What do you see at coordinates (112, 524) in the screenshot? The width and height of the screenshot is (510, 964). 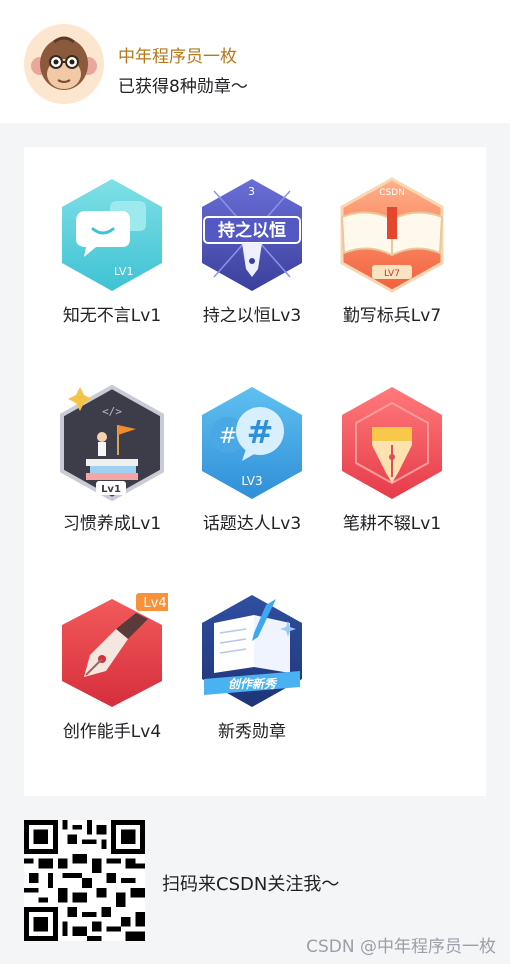 I see `badge-label: 习惯养成Lv1` at bounding box center [112, 524].